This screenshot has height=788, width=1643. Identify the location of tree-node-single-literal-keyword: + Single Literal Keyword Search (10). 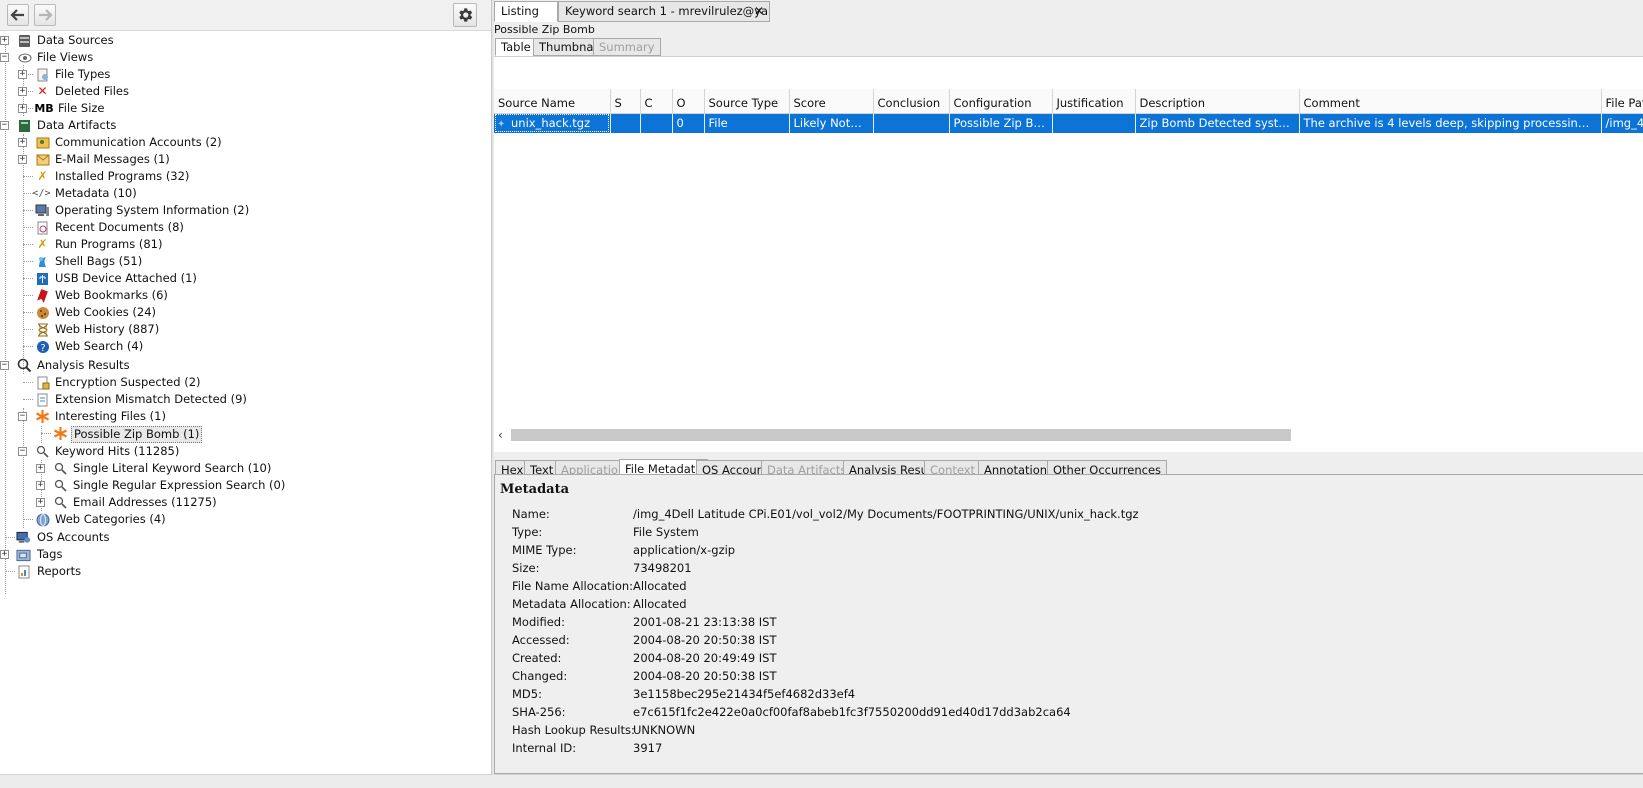
(245, 468).